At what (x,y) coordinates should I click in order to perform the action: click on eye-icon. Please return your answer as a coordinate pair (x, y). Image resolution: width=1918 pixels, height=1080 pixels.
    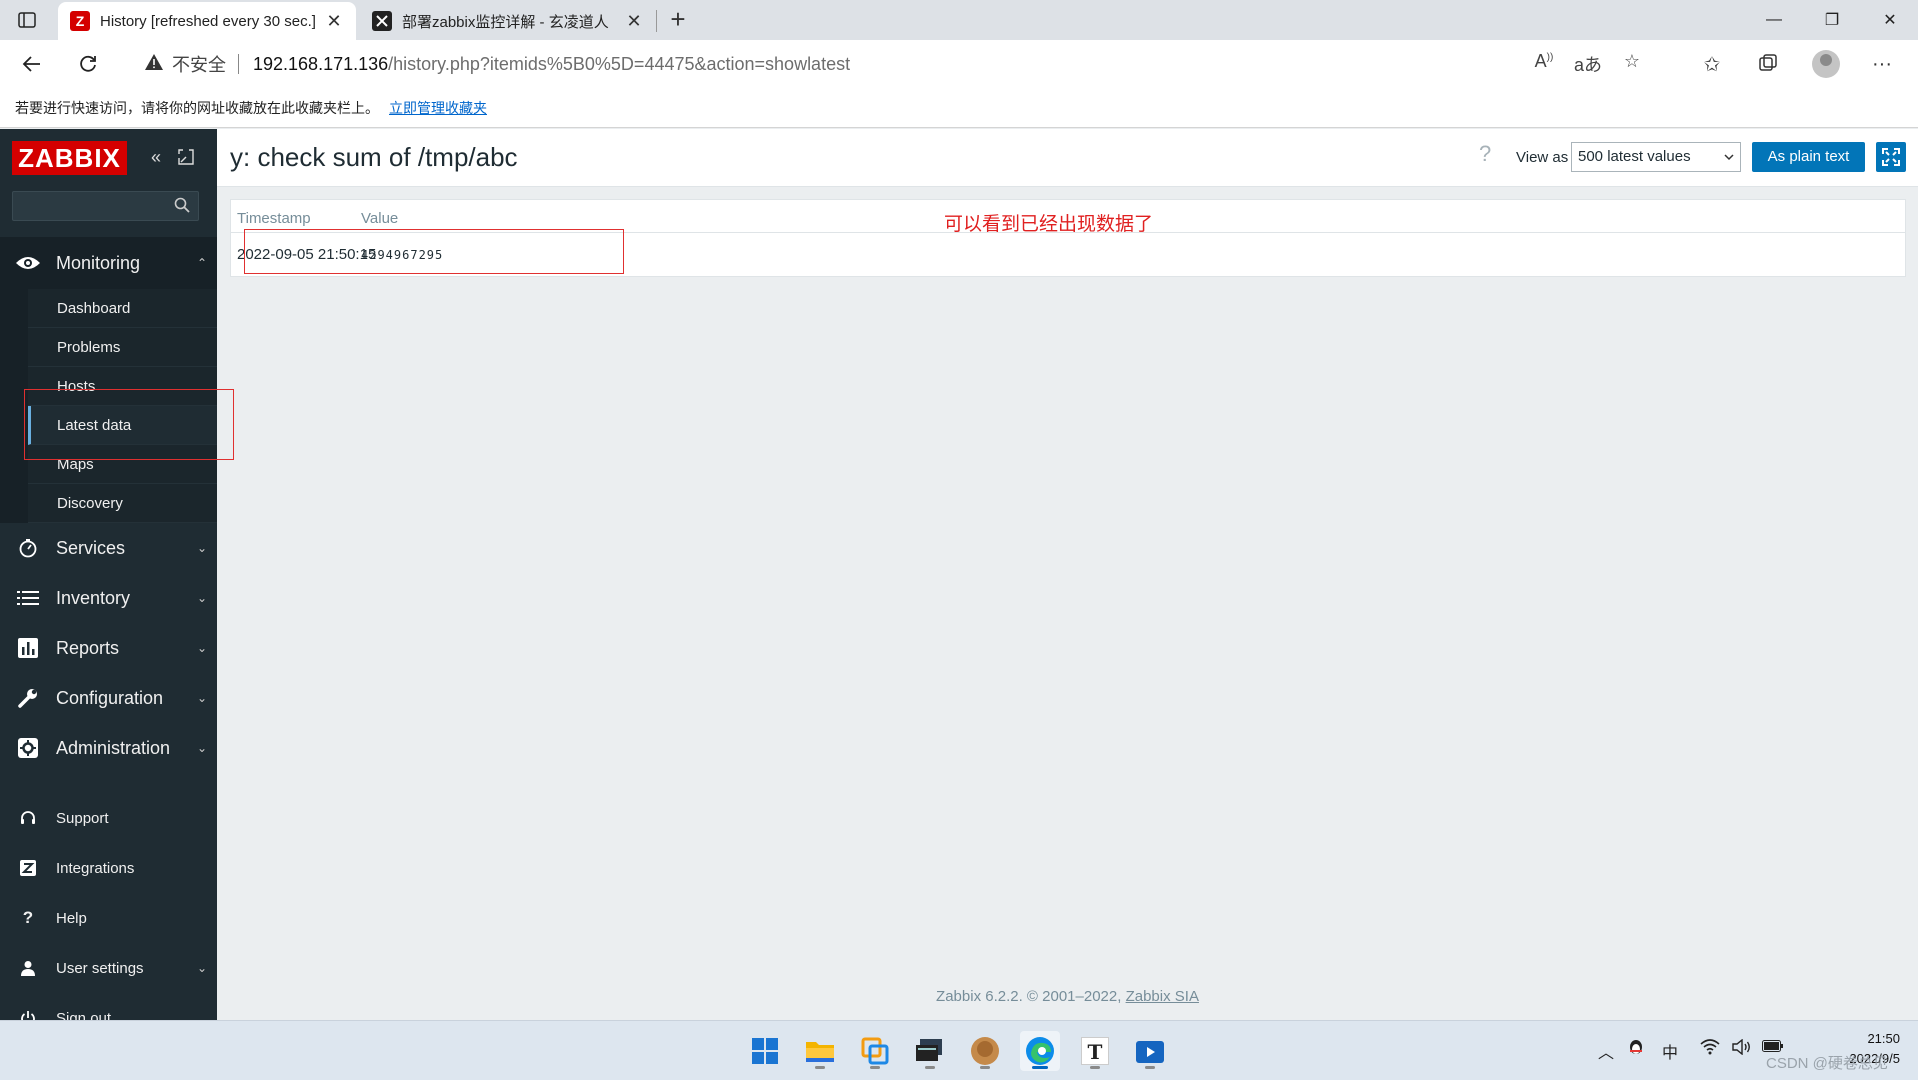
    Looking at the image, I should click on (28, 263).